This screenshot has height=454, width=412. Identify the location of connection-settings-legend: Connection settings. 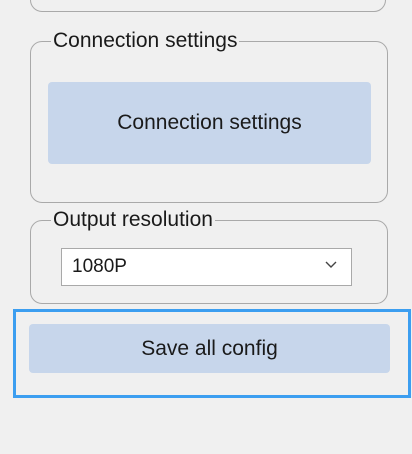
(145, 41).